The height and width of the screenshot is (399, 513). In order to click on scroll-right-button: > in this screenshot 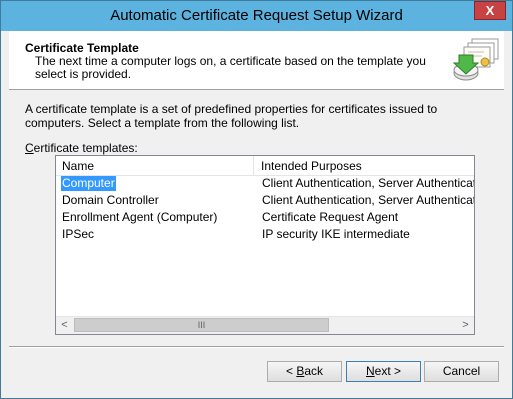, I will do `click(465, 325)`.